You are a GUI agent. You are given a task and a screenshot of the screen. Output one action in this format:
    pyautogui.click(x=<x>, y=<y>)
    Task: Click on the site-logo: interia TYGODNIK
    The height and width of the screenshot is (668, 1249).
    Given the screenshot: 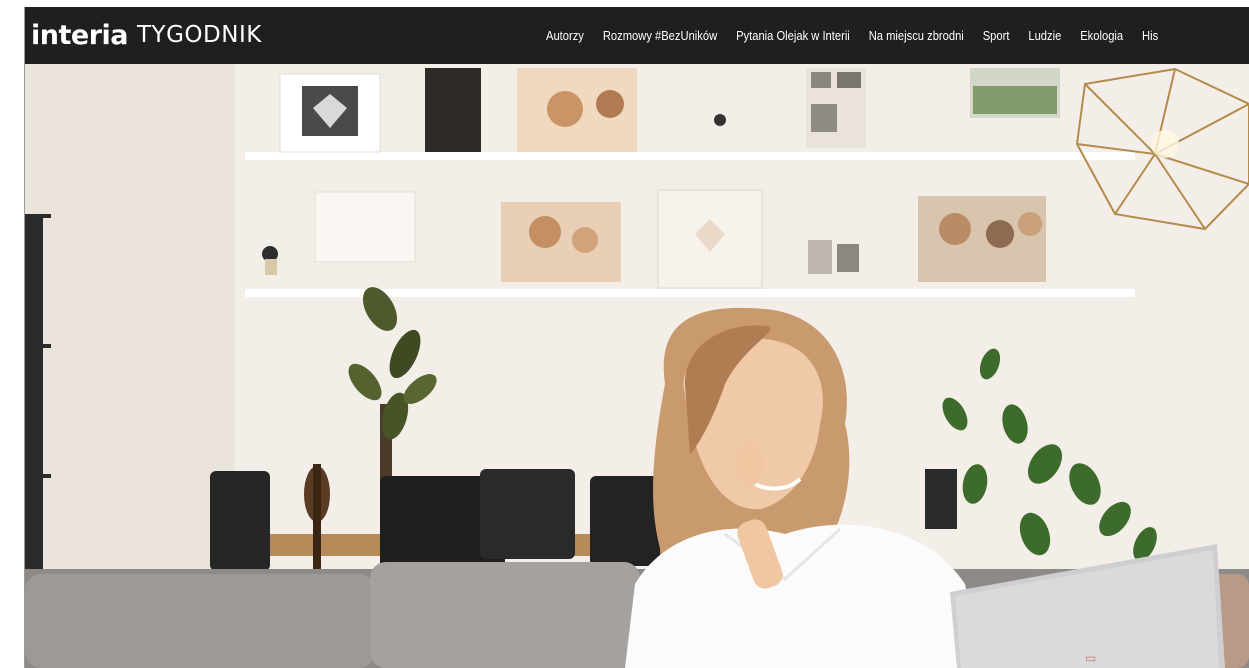 What is the action you would take?
    pyautogui.click(x=146, y=35)
    